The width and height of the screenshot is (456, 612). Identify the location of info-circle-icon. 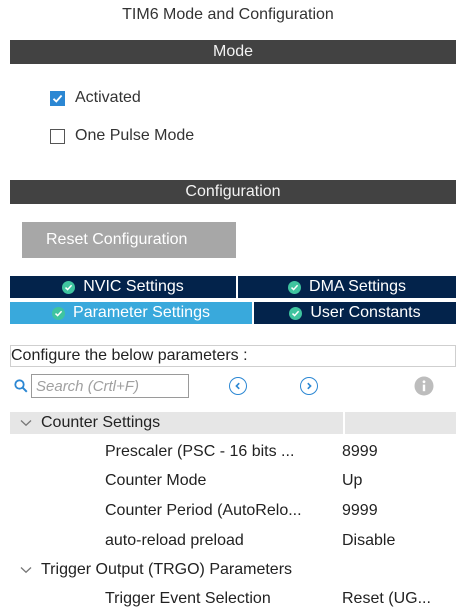
(424, 386).